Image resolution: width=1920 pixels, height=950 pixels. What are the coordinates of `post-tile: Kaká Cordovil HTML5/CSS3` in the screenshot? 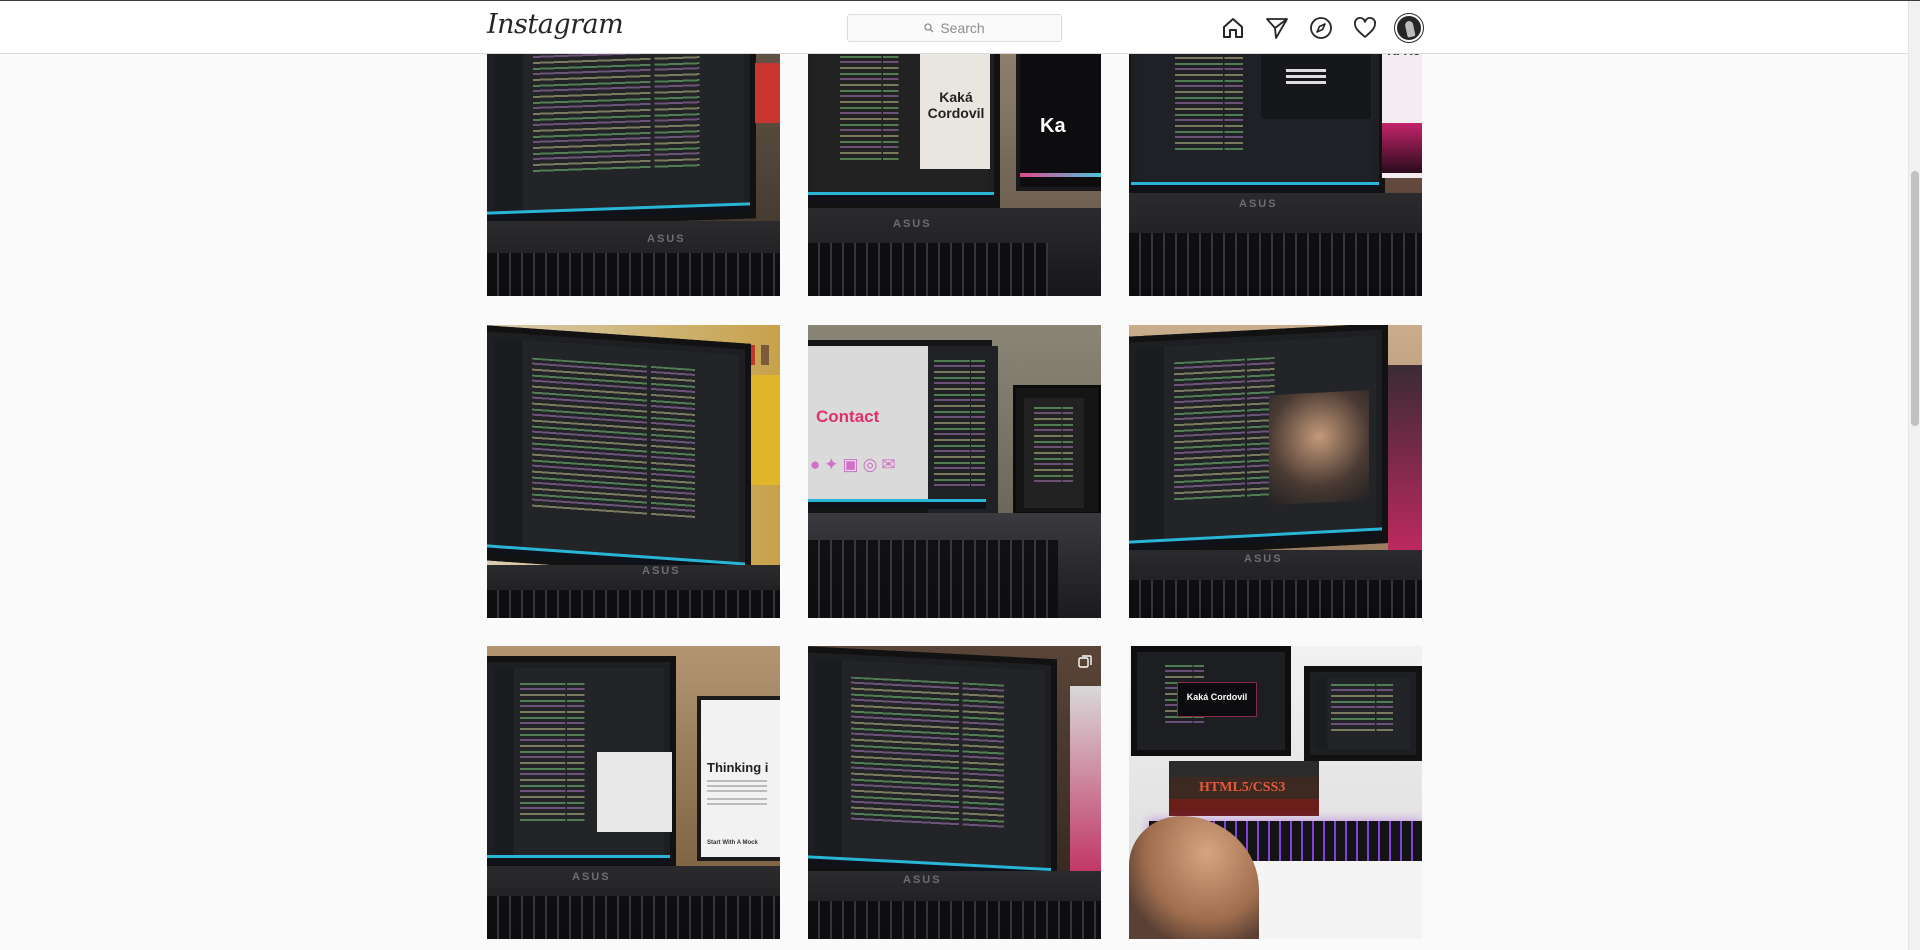 It's located at (1275, 792).